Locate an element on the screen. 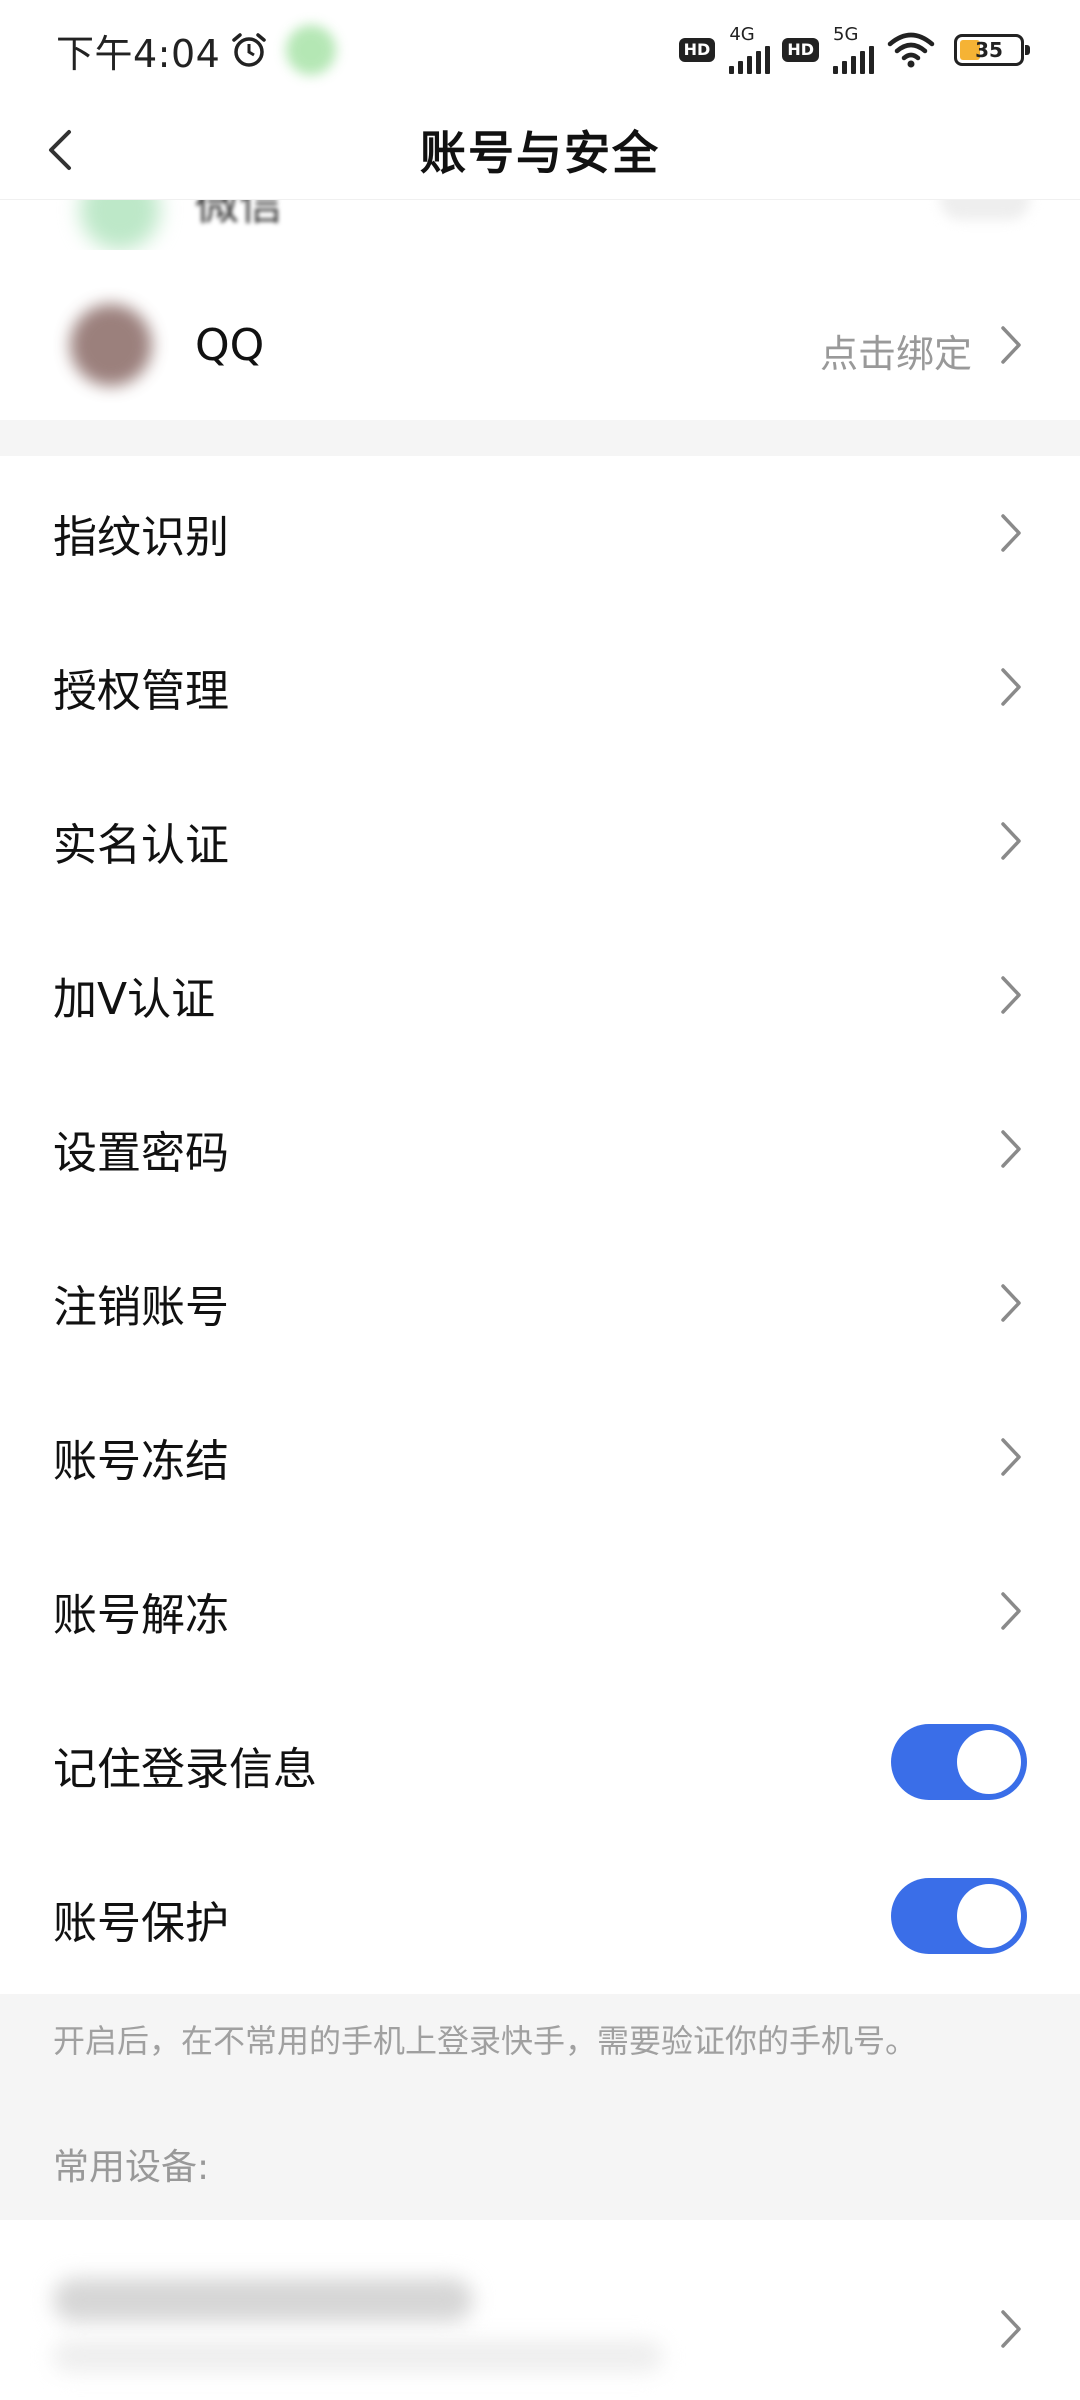  page-title: 账号与安全 is located at coordinates (540, 152).